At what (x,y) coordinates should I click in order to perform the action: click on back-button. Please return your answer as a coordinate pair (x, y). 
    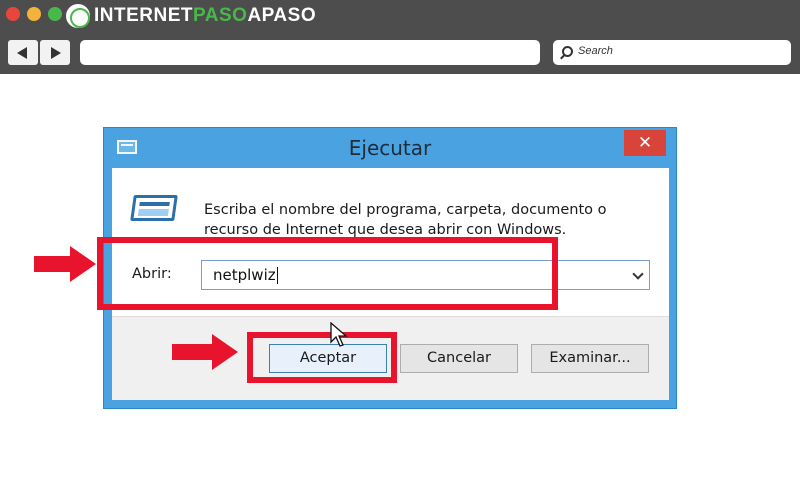
    Looking at the image, I should click on (23, 52).